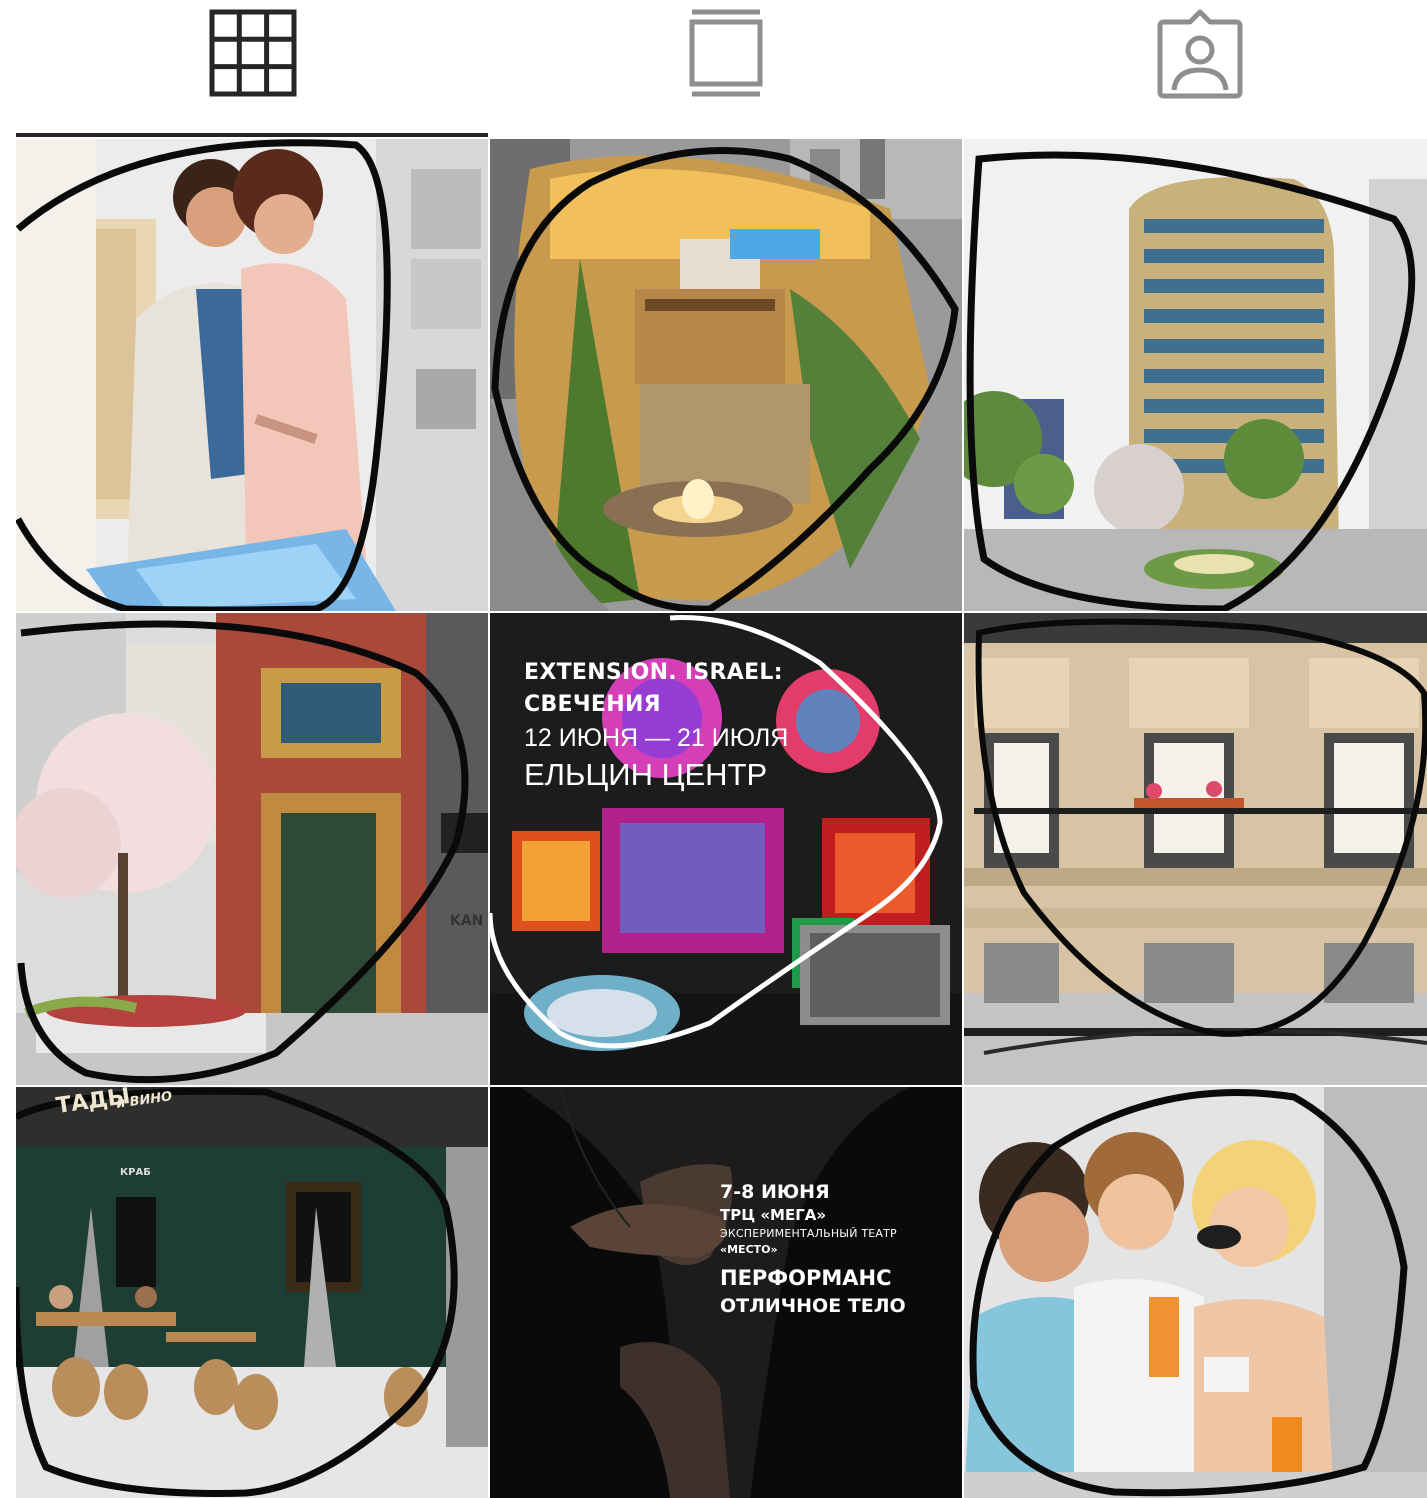  I want to click on performance-title: ОТЛИЧНОЕ ТЕЛО, so click(813, 1306).